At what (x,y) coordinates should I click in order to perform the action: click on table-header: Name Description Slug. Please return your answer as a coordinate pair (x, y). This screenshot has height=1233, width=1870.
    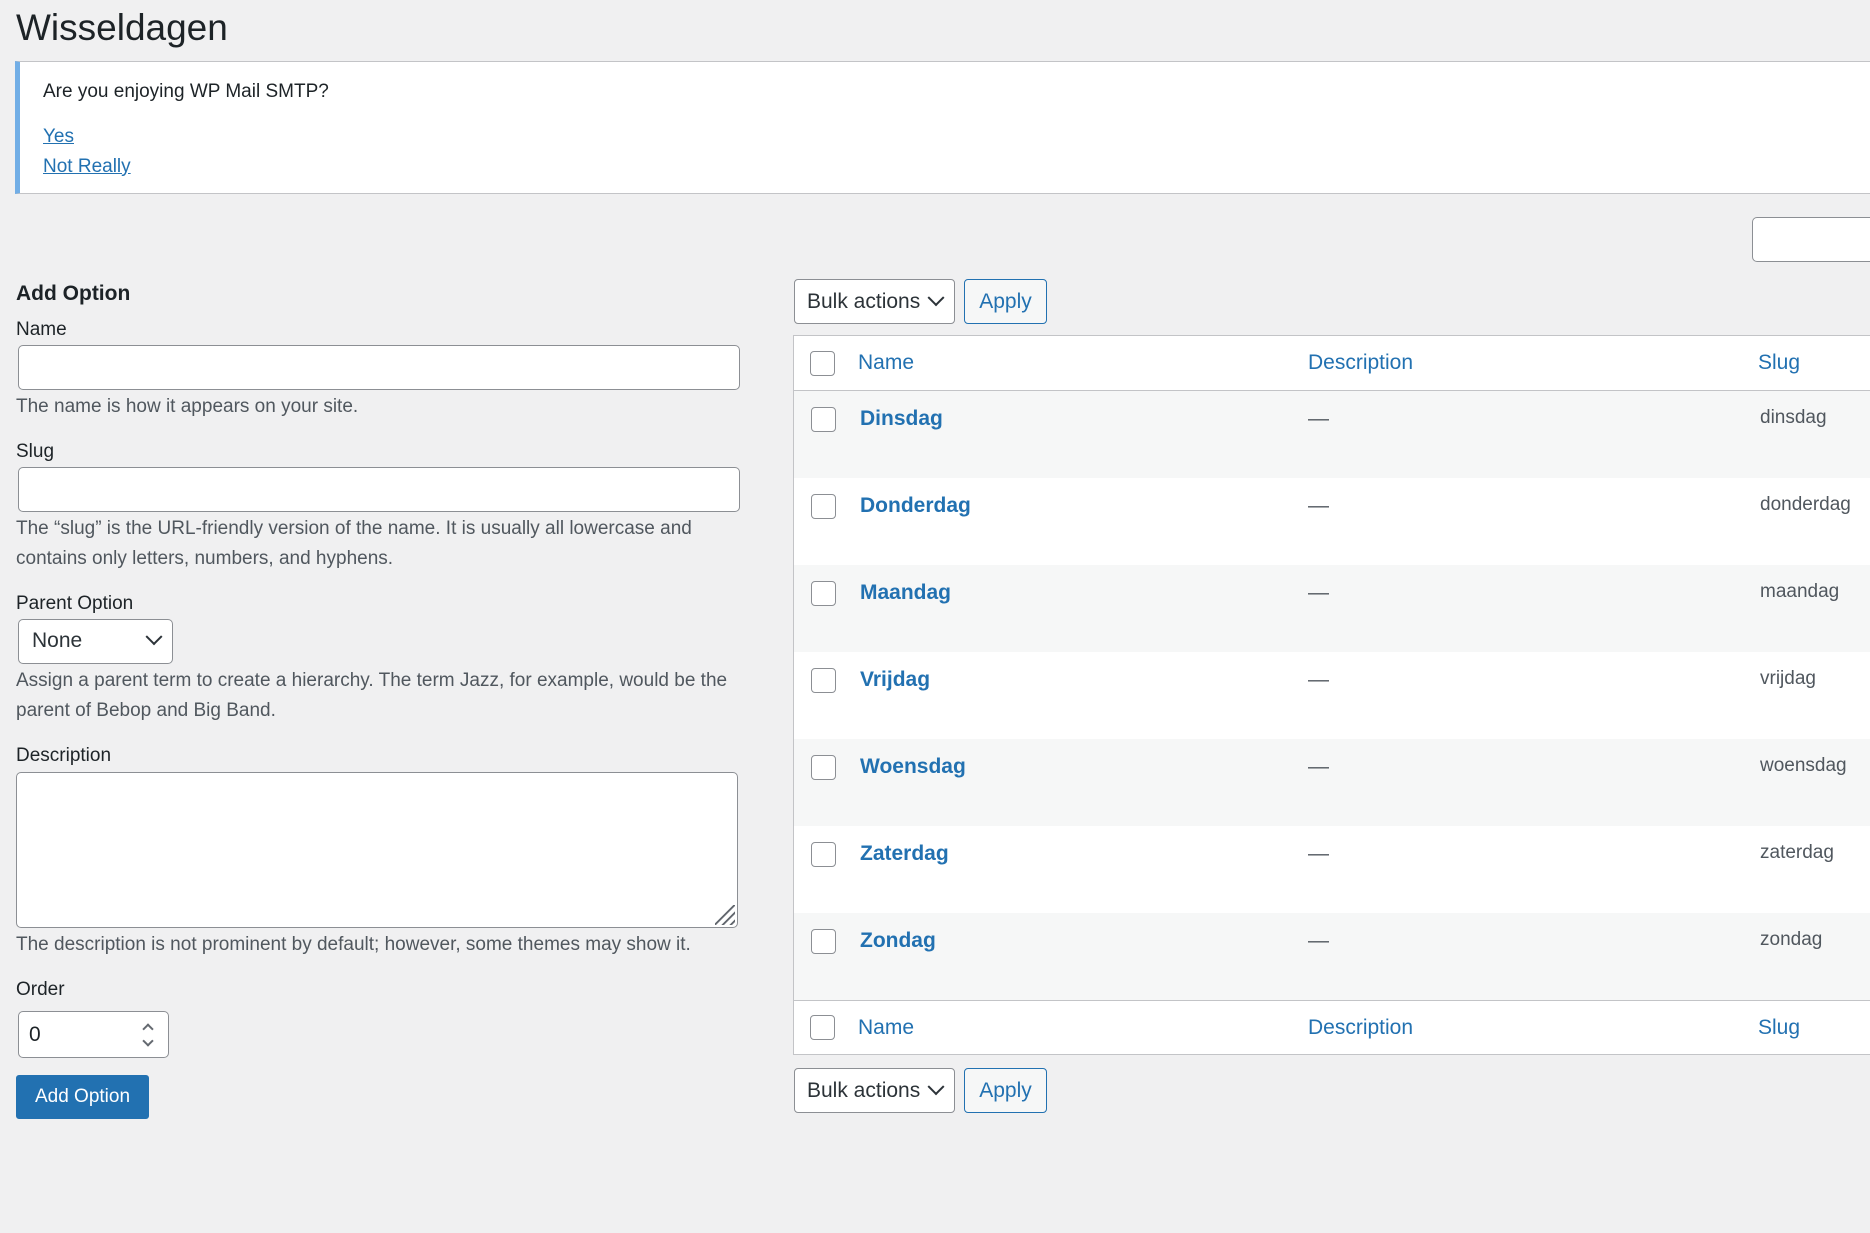
    Looking at the image, I should click on (1332, 363).